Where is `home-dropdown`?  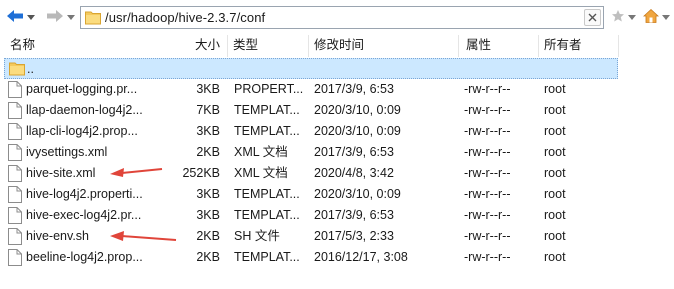
home-dropdown is located at coordinates (666, 17).